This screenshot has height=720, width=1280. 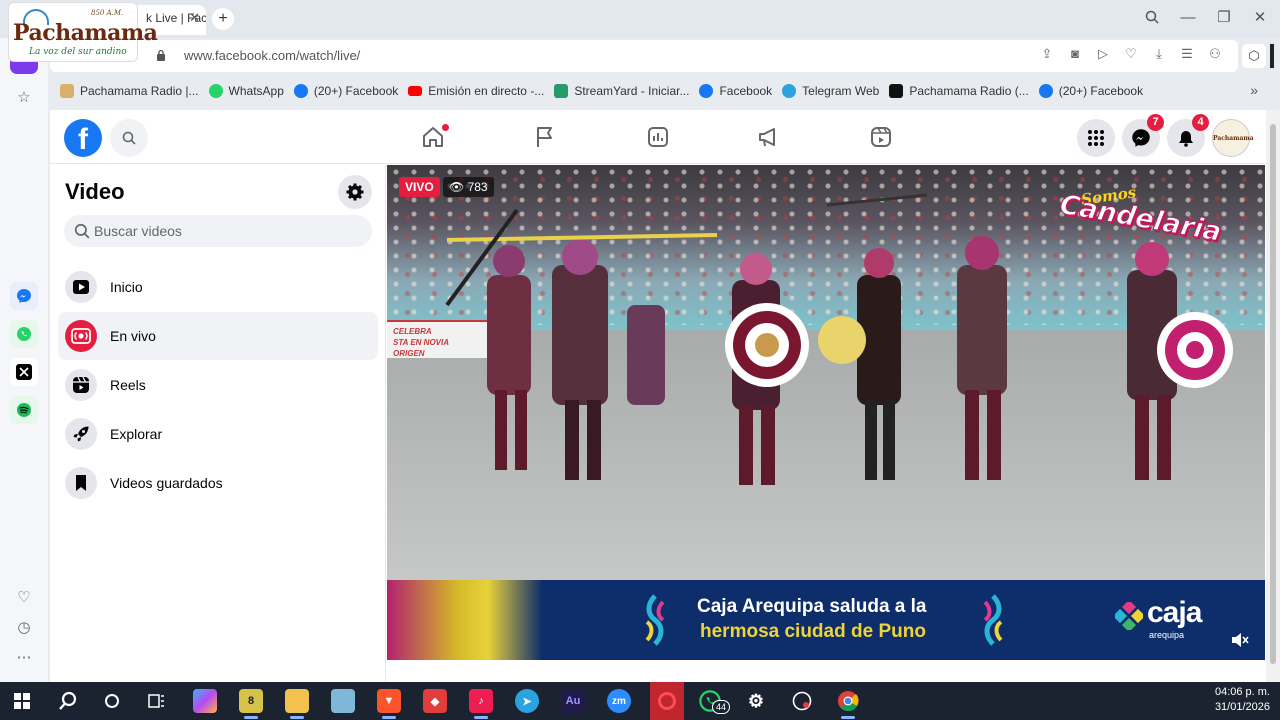 I want to click on facebook-logo-icon: f, so click(x=83, y=138).